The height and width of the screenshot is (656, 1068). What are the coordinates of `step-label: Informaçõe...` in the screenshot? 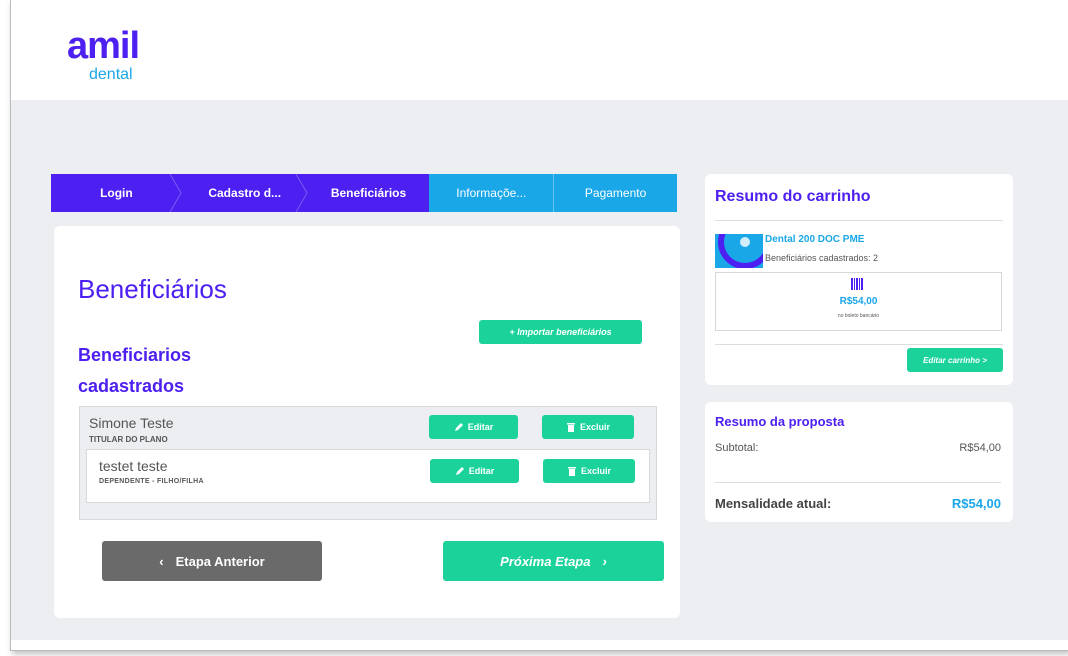 It's located at (491, 193).